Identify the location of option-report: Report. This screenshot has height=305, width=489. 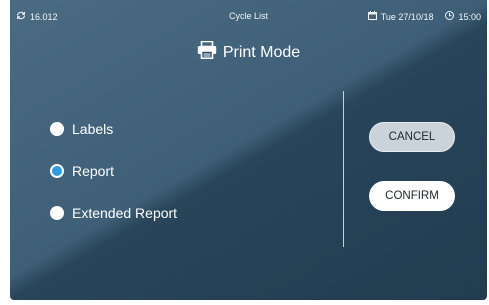
(82, 171).